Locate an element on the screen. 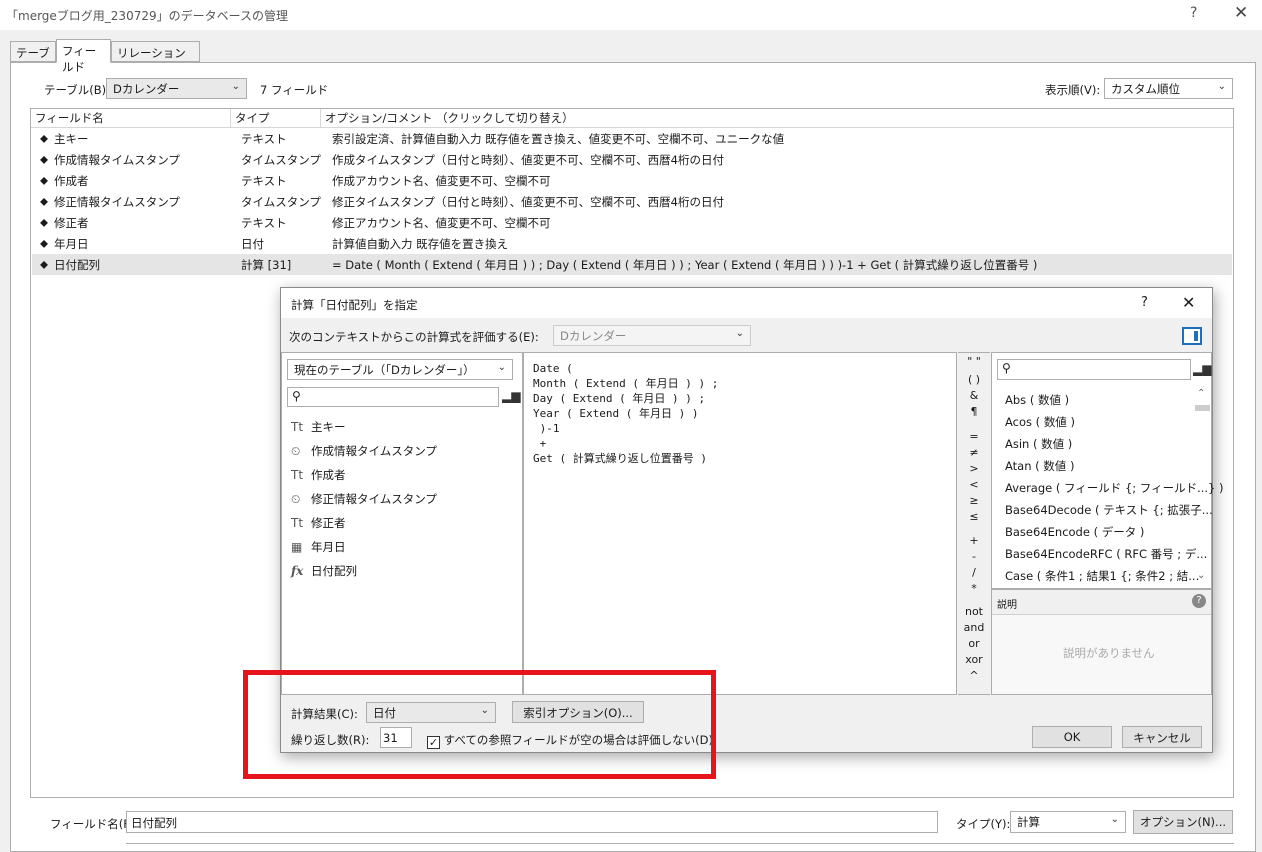 The image size is (1262, 852). not-equal-operator: ≠ is located at coordinates (974, 452).